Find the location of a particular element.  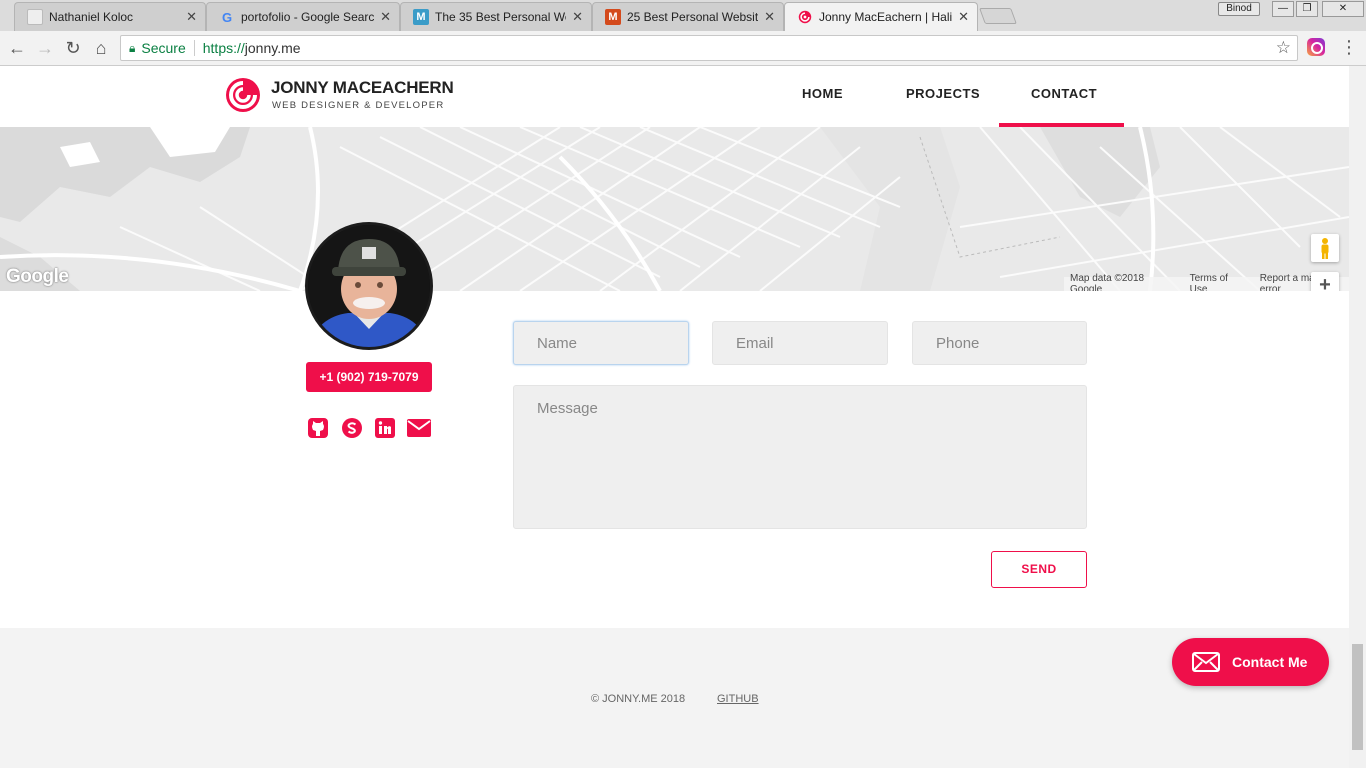

home-icon: ⌂ is located at coordinates (101, 48).